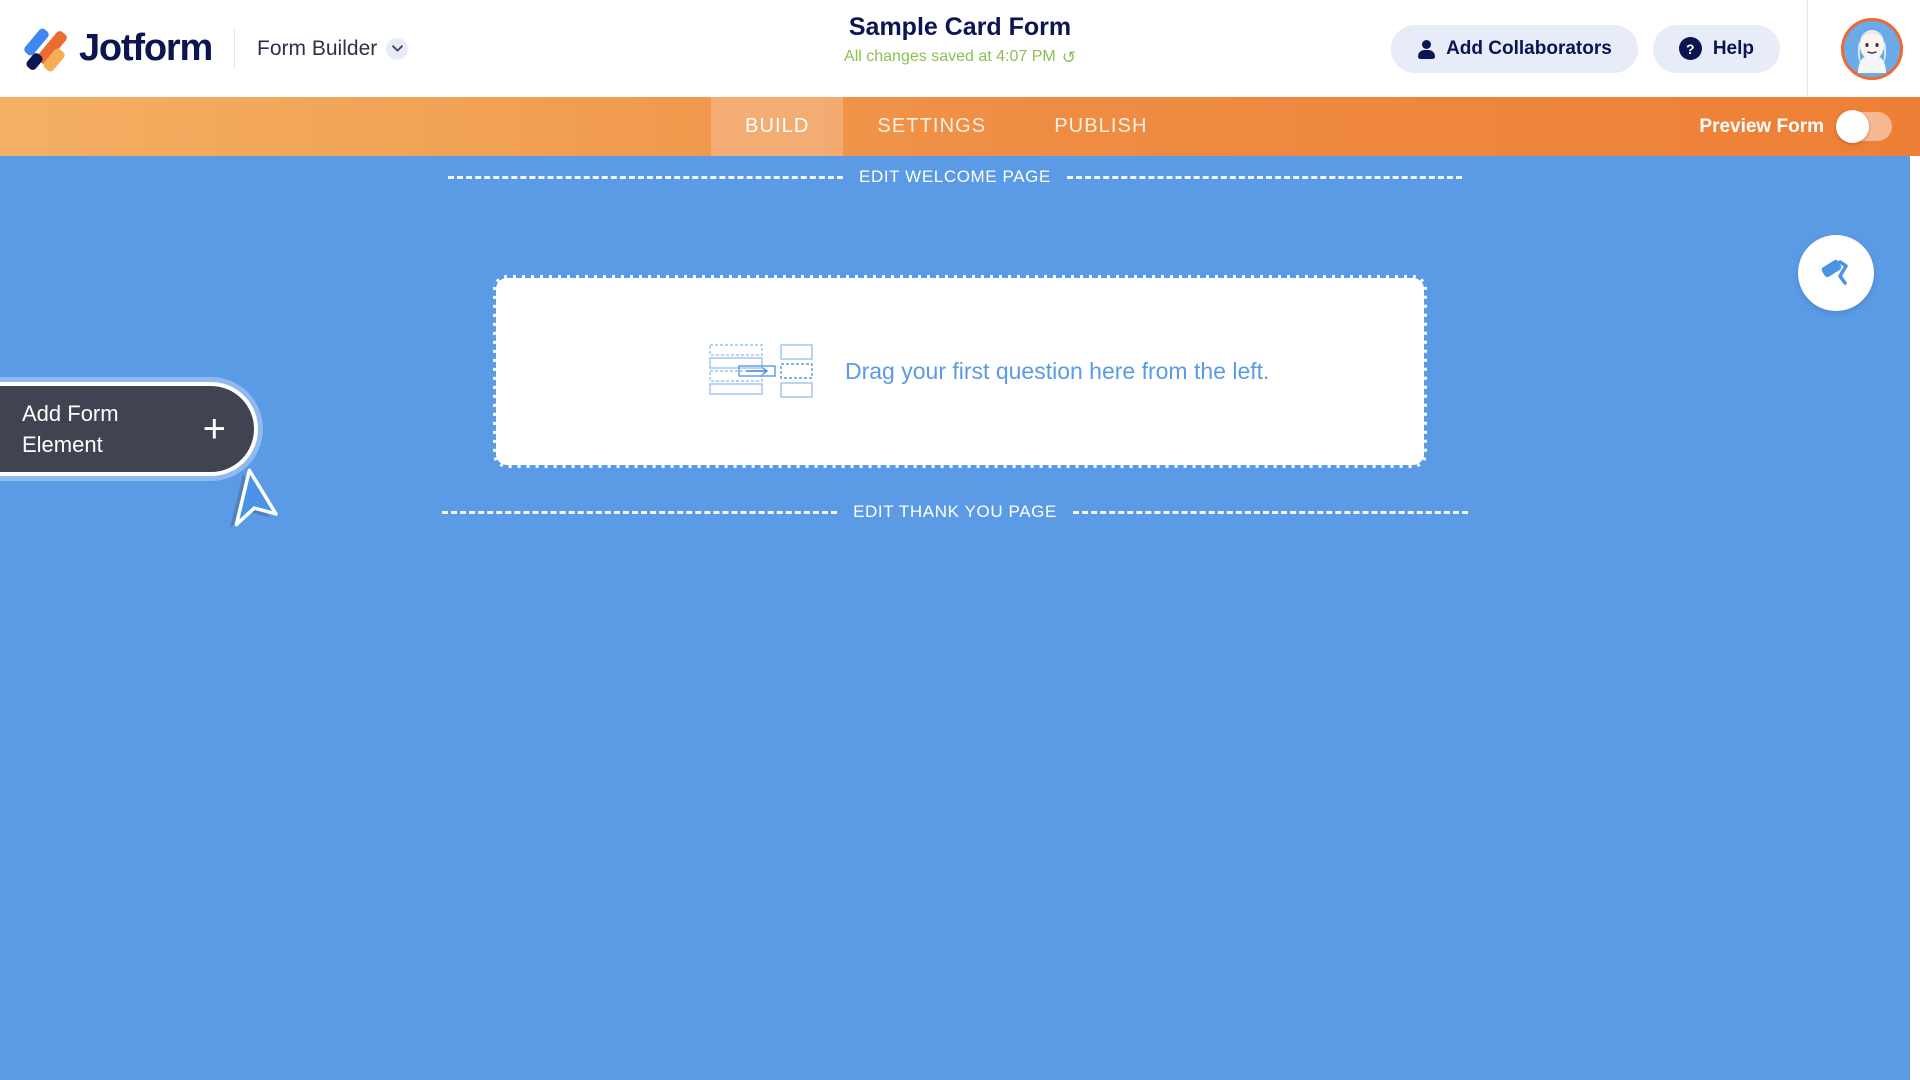  What do you see at coordinates (1852, 126) in the screenshot?
I see `preview-toggle-knob` at bounding box center [1852, 126].